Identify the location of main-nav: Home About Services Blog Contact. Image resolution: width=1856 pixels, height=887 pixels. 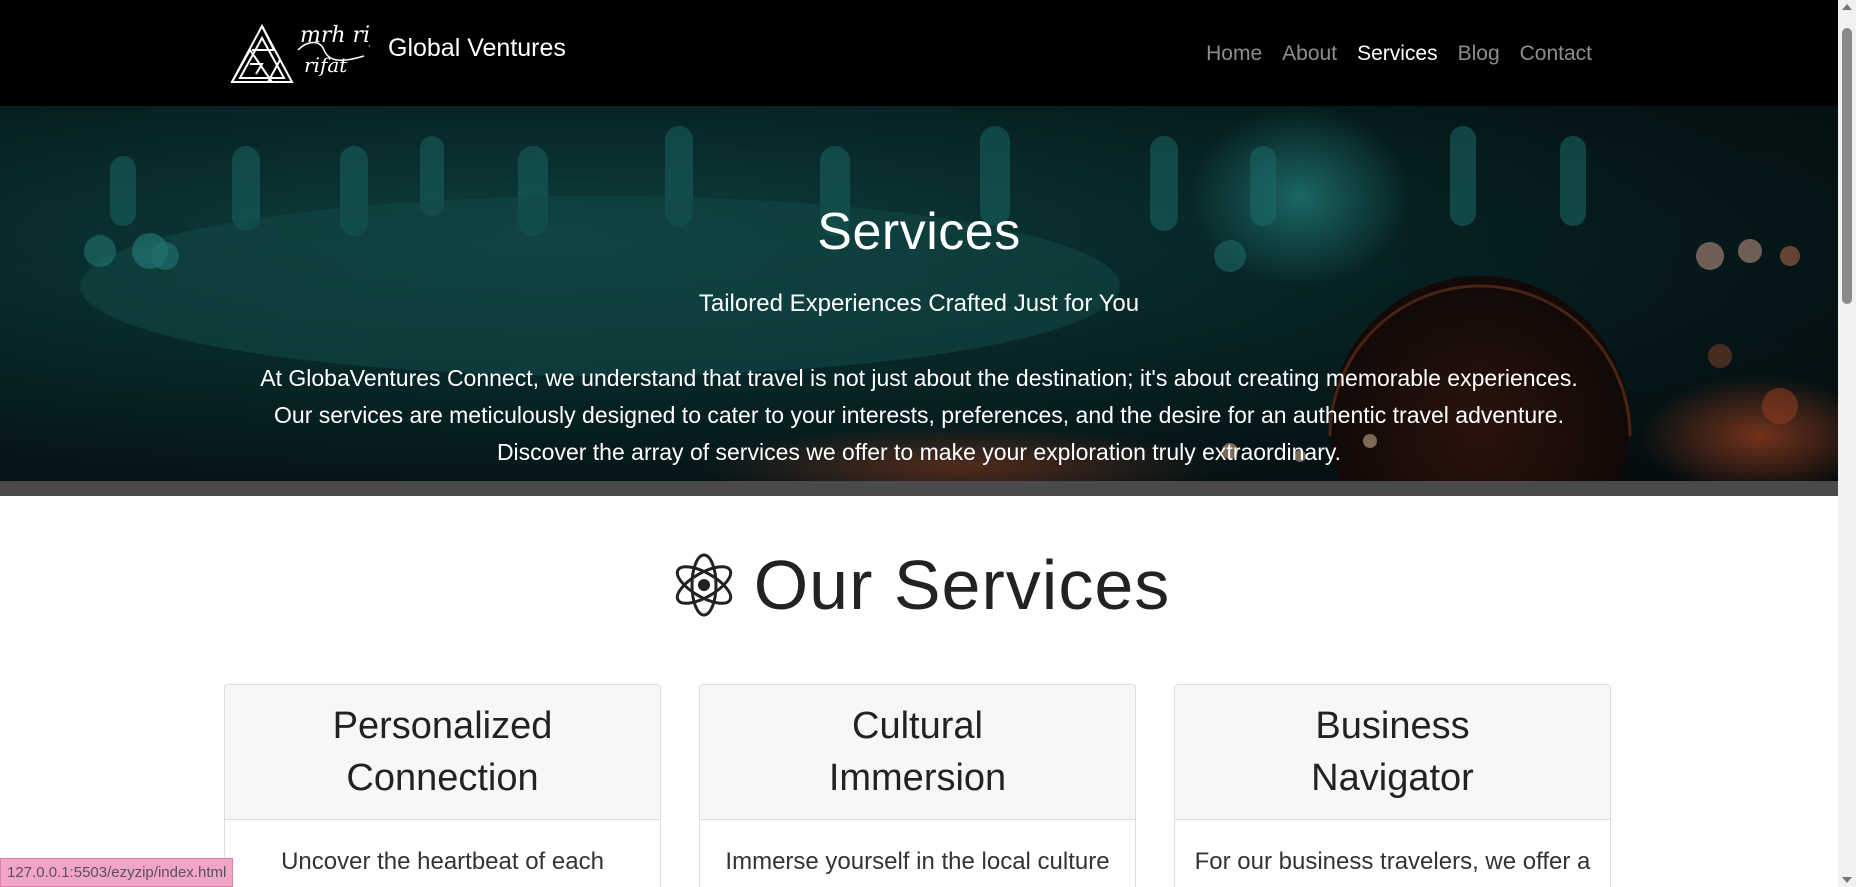
(1399, 54).